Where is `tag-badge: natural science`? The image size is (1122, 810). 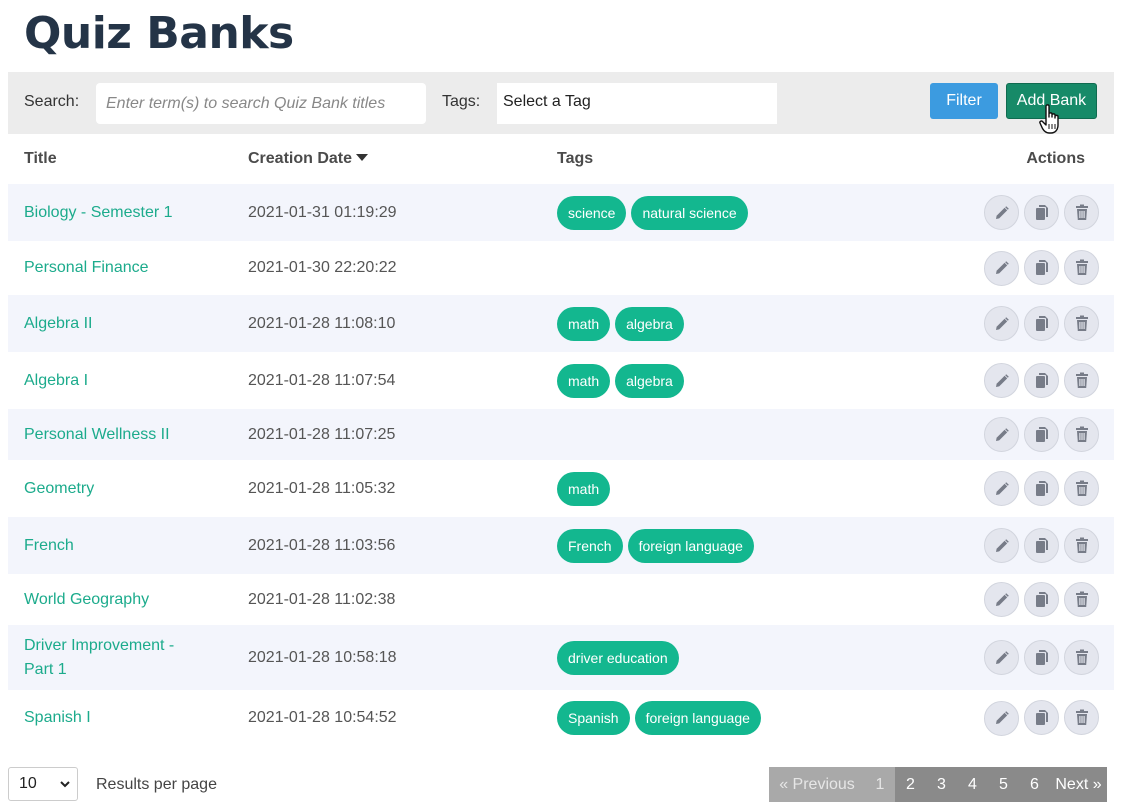 tag-badge: natural science is located at coordinates (689, 212).